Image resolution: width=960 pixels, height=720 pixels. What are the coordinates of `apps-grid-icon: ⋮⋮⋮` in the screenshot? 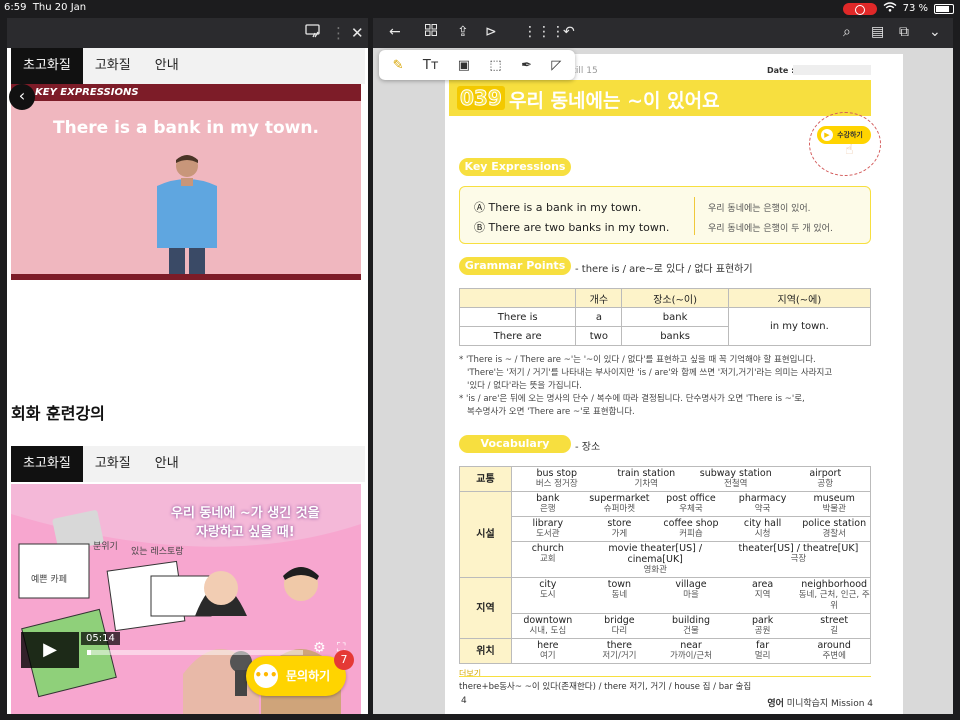 It's located at (544, 32).